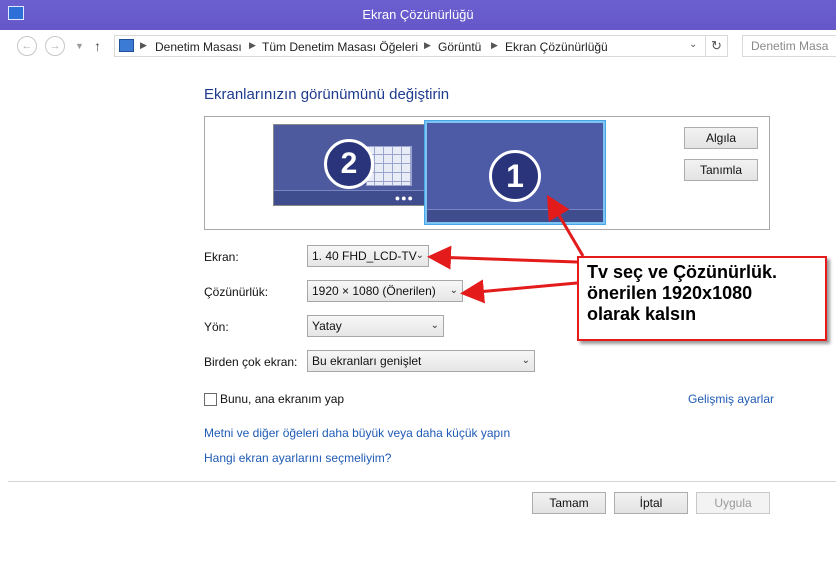  I want to click on annotation-line: olarak kalsın, so click(642, 314).